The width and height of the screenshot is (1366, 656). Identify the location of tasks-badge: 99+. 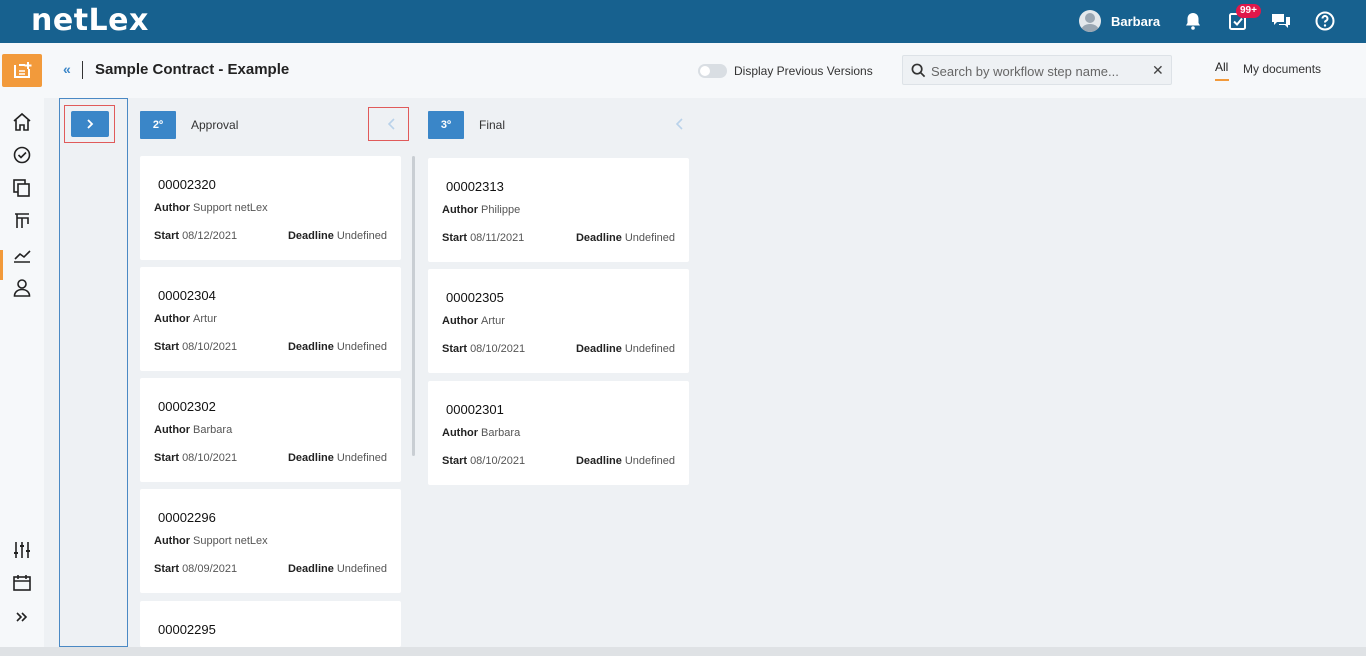
(1248, 11).